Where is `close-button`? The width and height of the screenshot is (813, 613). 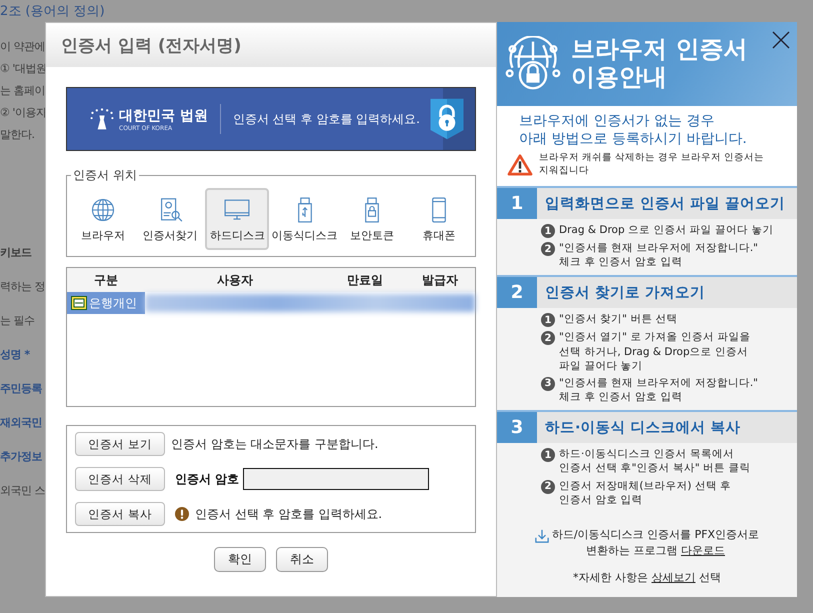 close-button is located at coordinates (781, 41).